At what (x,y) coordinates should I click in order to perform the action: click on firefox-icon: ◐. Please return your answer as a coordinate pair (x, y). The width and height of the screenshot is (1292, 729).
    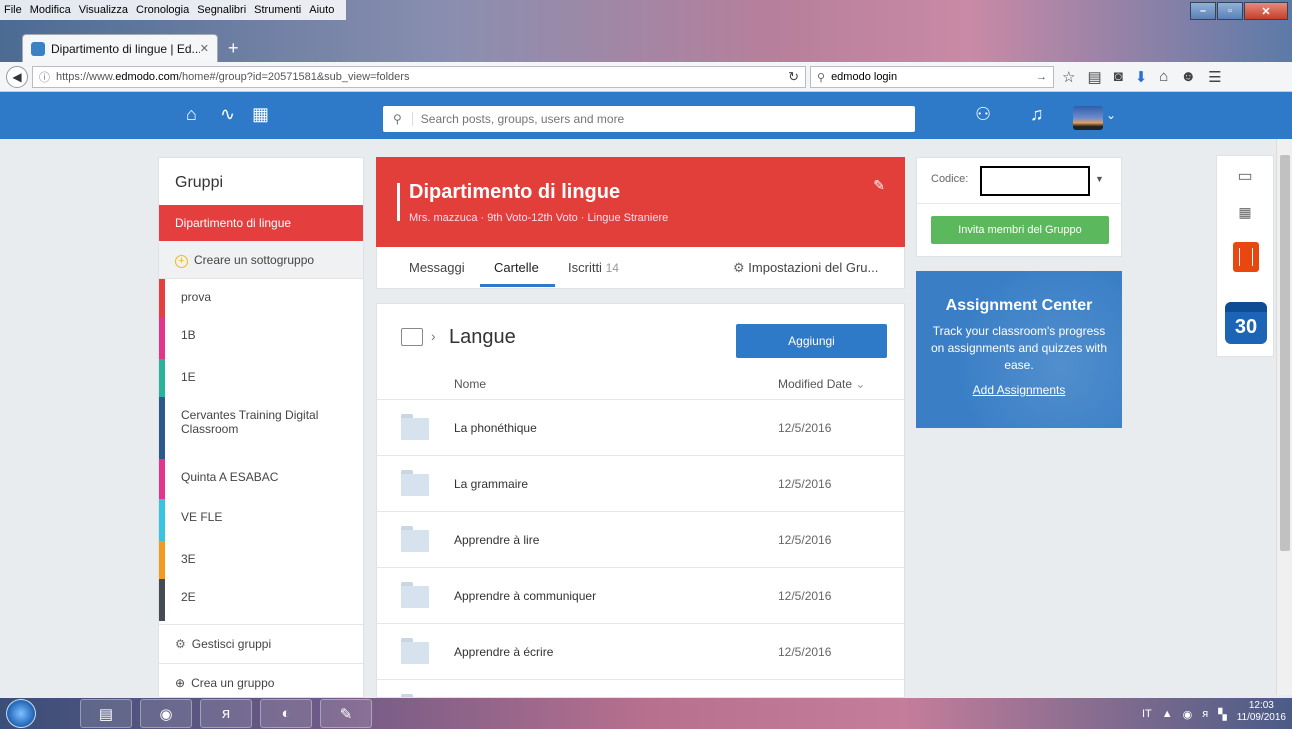
    Looking at the image, I should click on (286, 713).